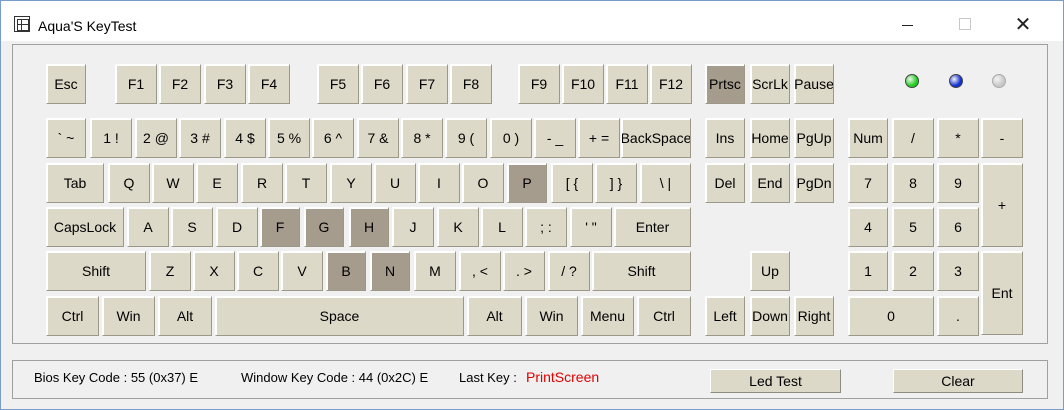  Describe the element at coordinates (129, 183) in the screenshot. I see `key-q: Q` at that location.